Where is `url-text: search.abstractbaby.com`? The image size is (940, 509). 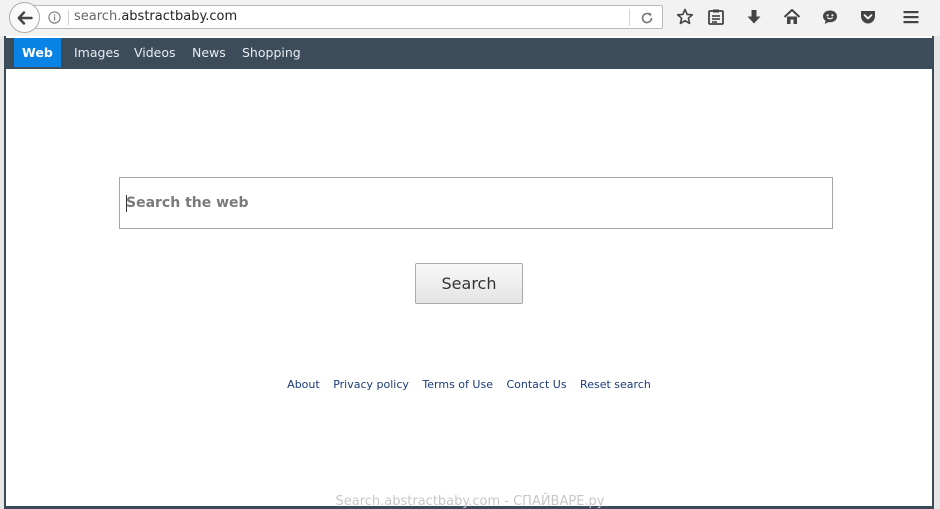
url-text: search.abstractbaby.com is located at coordinates (155, 16).